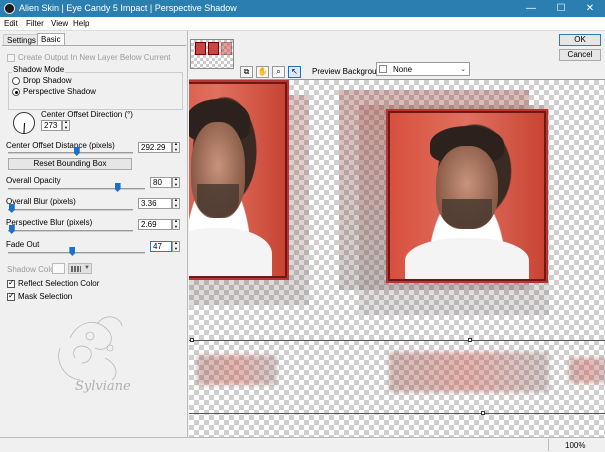 This screenshot has height=452, width=605. I want to click on overall-blur-label: Overall Blur (pixels), so click(41, 201).